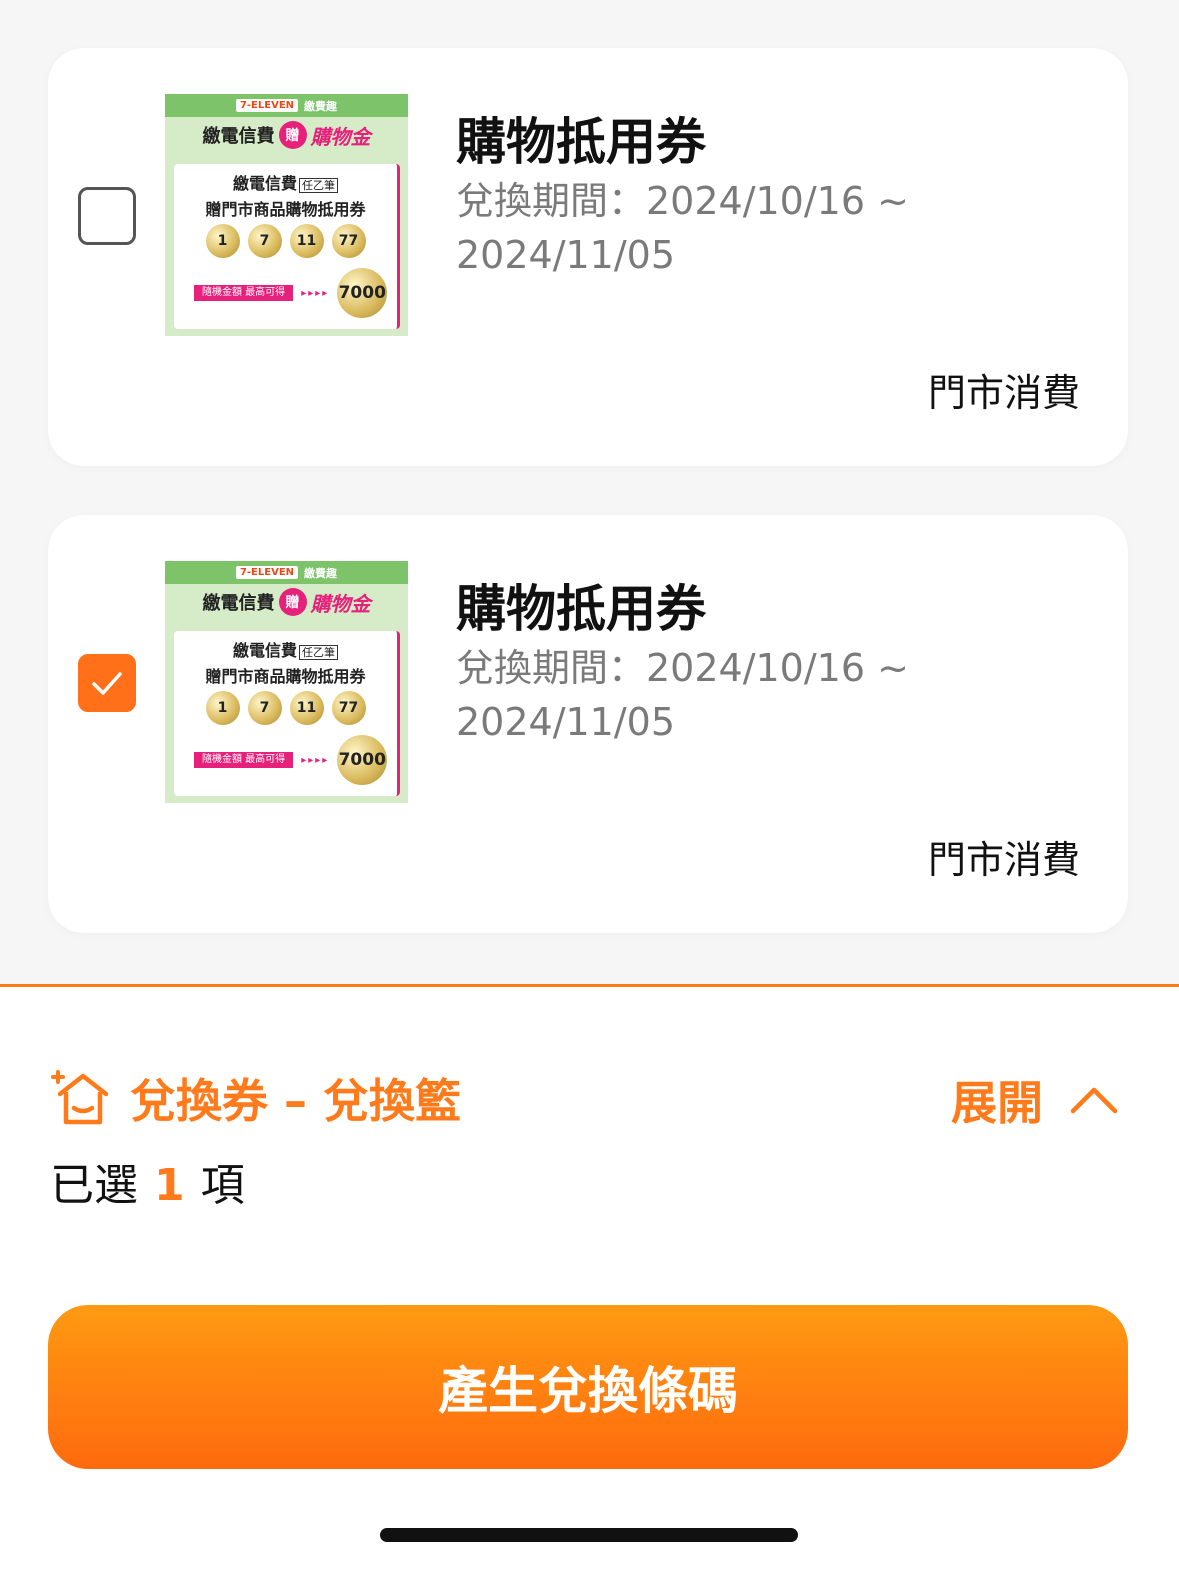 The width and height of the screenshot is (1179, 1572). I want to click on generate-barcode-button: 產生兌換條碼, so click(588, 1387).